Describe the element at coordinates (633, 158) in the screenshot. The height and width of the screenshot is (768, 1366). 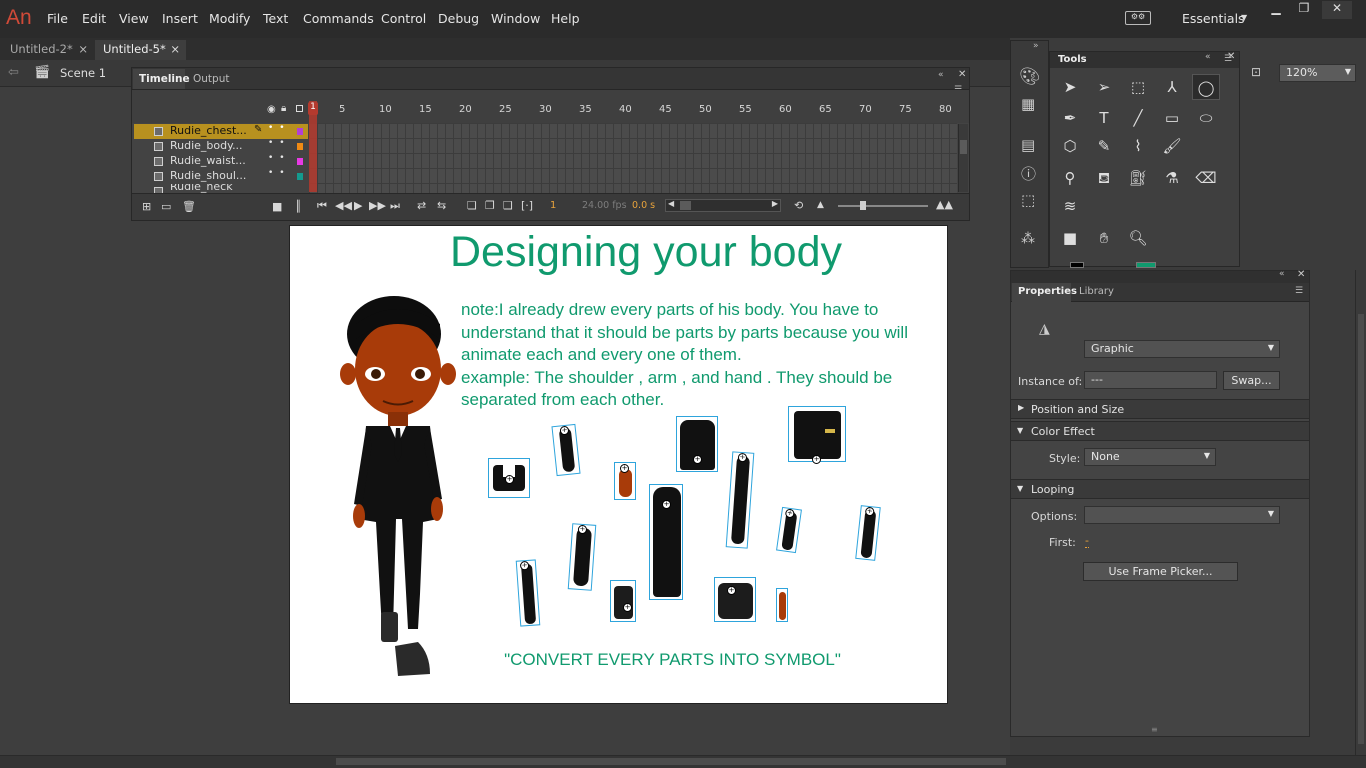
I see `frame-grid` at that location.